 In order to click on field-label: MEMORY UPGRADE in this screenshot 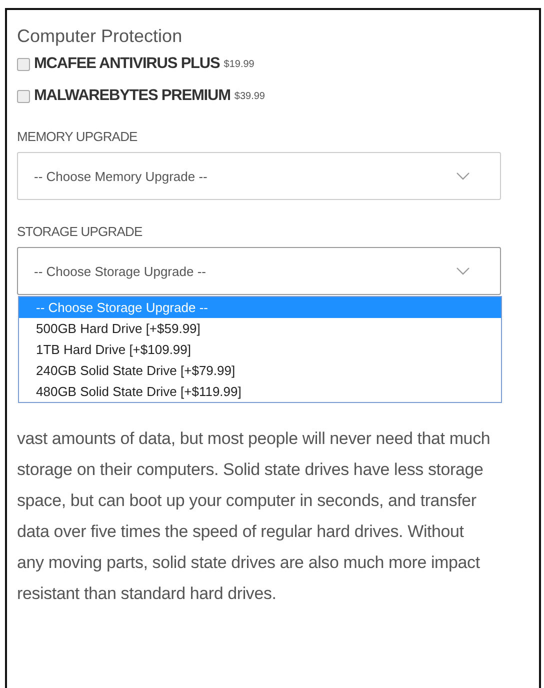, I will do `click(77, 136)`.